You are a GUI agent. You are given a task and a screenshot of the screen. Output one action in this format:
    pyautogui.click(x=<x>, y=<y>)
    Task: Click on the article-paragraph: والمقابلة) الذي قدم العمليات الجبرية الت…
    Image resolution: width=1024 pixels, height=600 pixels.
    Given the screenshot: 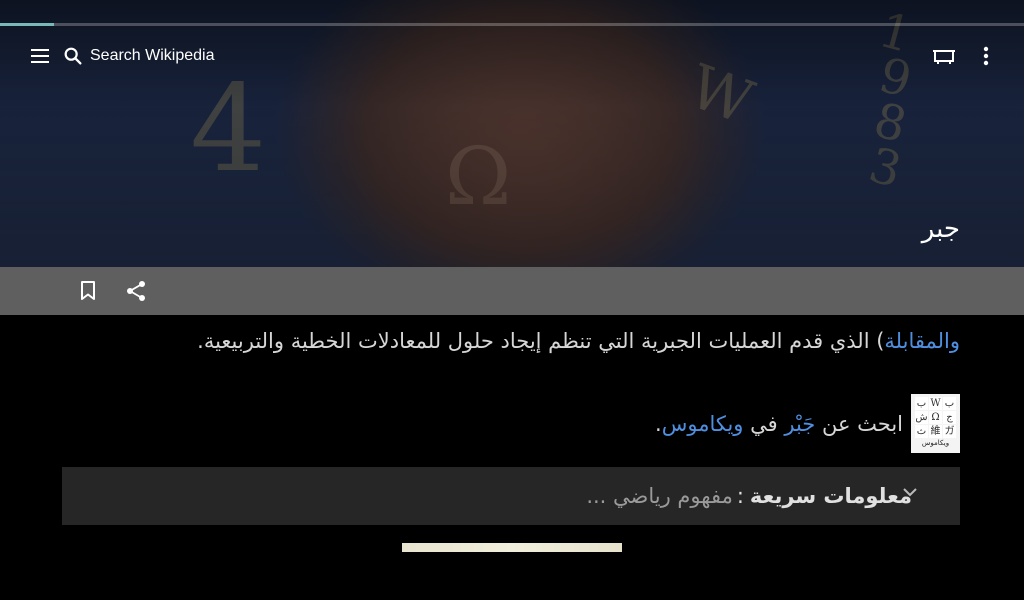 What is the action you would take?
    pyautogui.click(x=510, y=341)
    